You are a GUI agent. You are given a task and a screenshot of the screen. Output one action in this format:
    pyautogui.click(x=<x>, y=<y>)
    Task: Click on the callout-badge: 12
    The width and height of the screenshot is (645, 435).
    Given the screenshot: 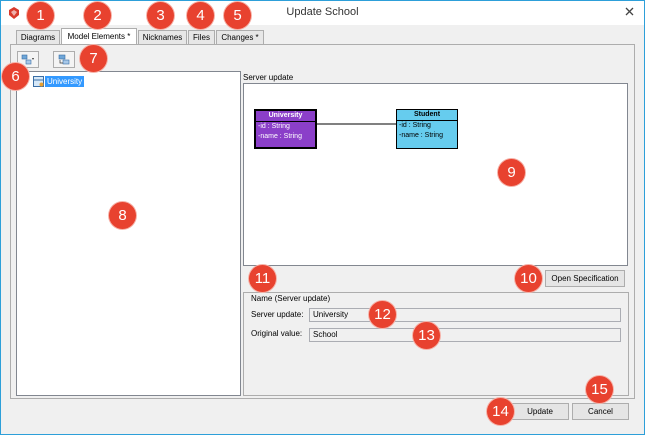 What is the action you would take?
    pyautogui.click(x=382, y=314)
    